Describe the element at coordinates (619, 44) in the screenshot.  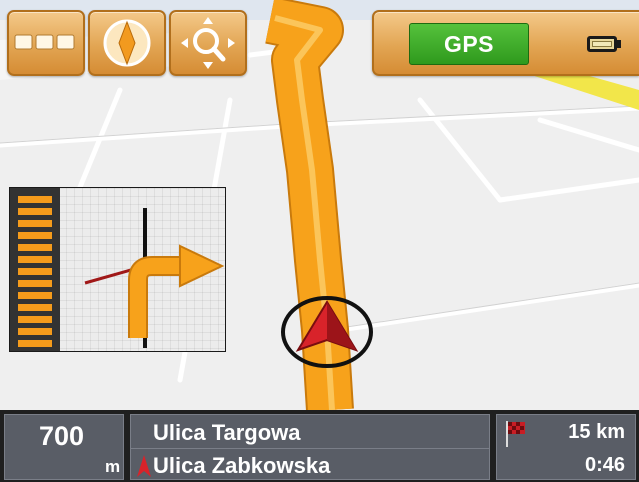
I see `battery-terminal` at that location.